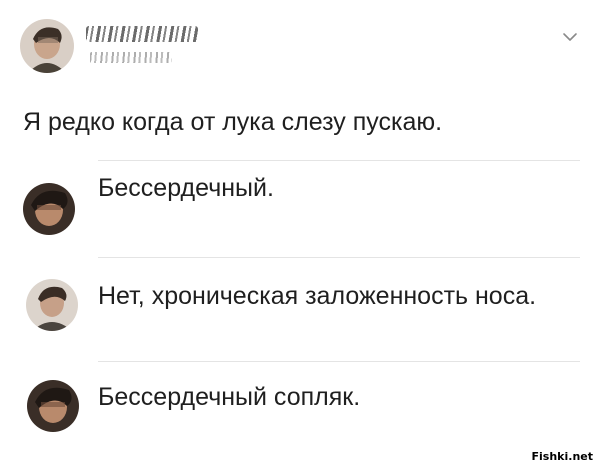 This screenshot has height=468, width=600. What do you see at coordinates (47, 46) in the screenshot?
I see `post-author-avatar` at bounding box center [47, 46].